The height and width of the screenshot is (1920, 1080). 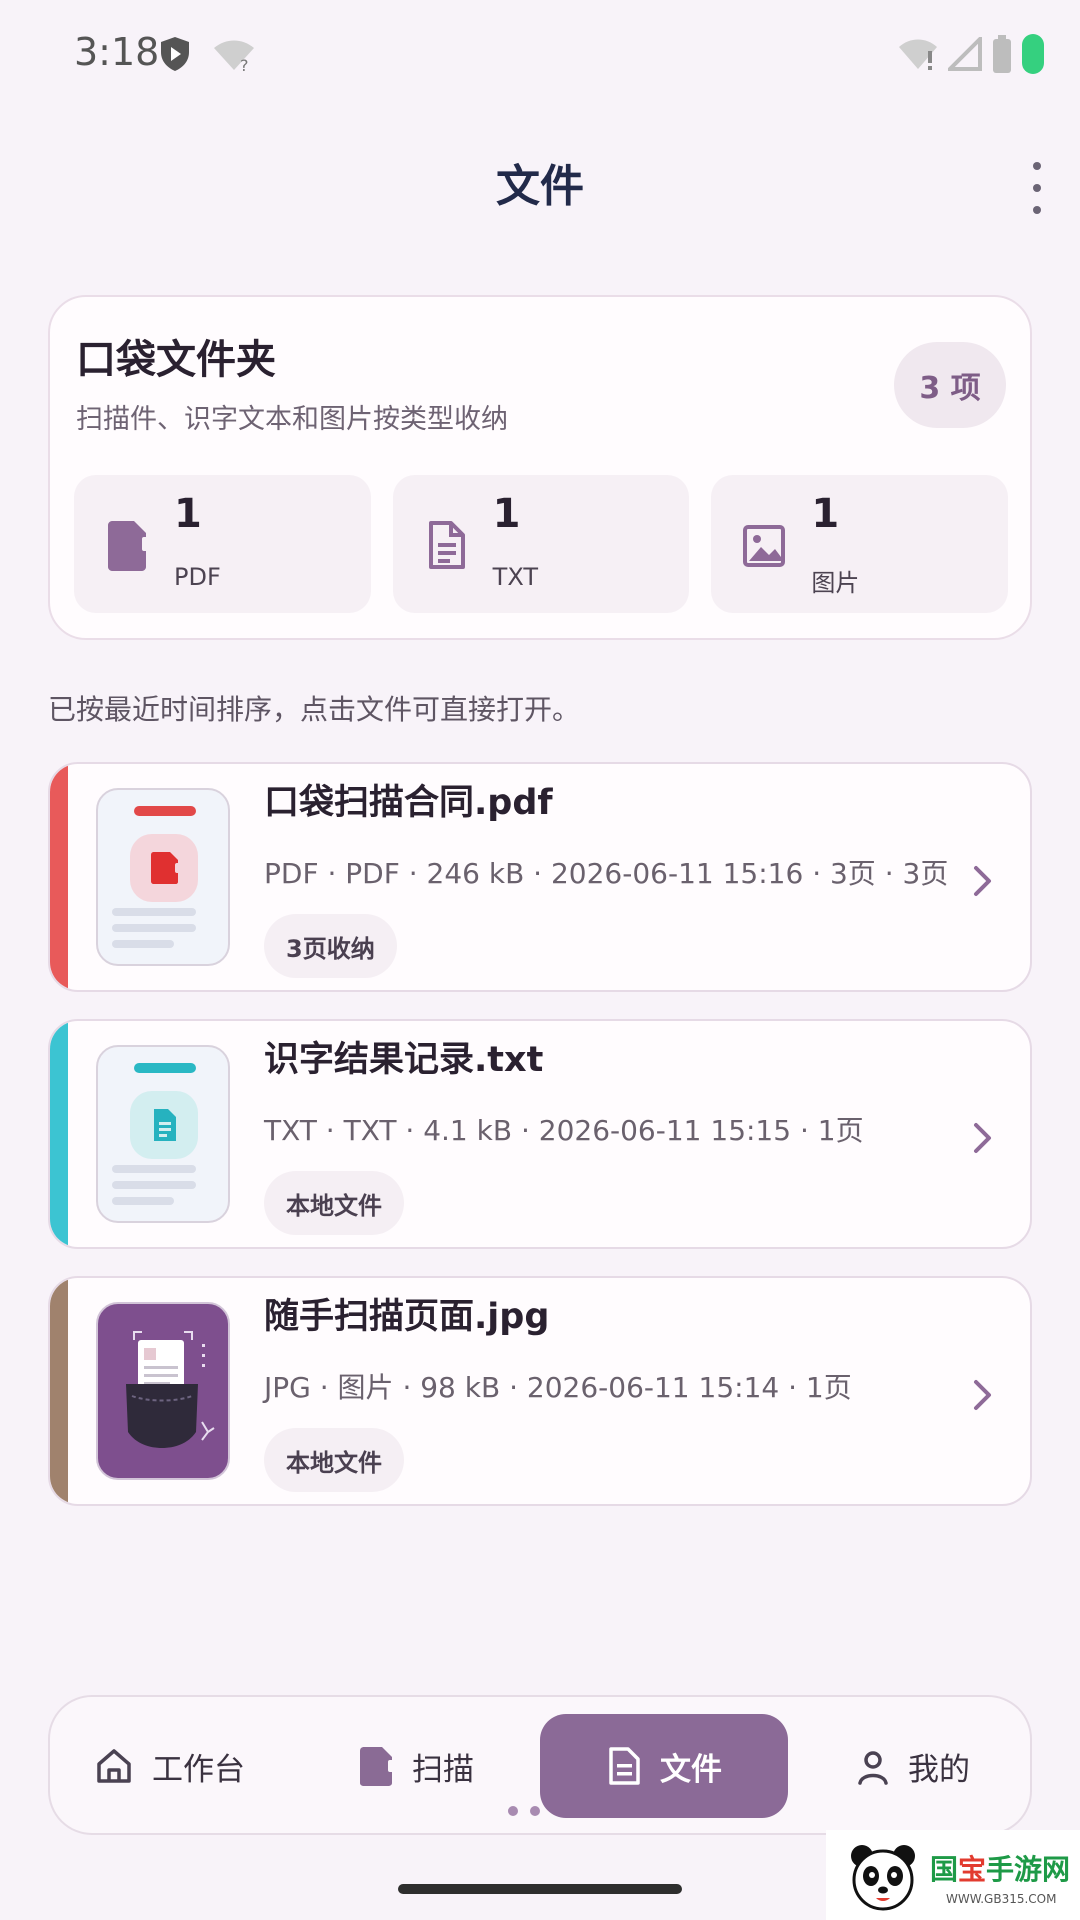 I want to click on battery-status-indicator, so click(x=1033, y=54).